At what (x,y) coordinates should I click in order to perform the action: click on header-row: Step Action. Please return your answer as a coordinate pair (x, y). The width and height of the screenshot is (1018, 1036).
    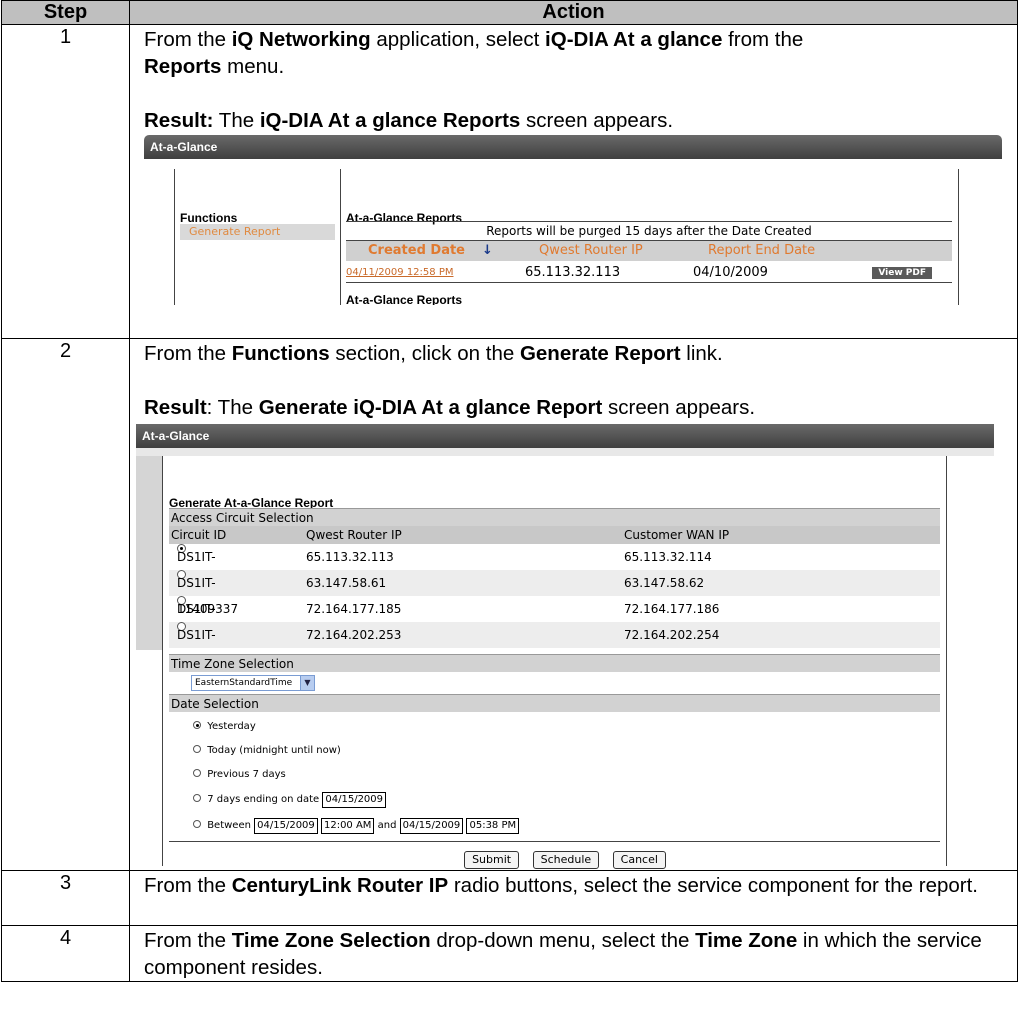
    Looking at the image, I should click on (509, 12).